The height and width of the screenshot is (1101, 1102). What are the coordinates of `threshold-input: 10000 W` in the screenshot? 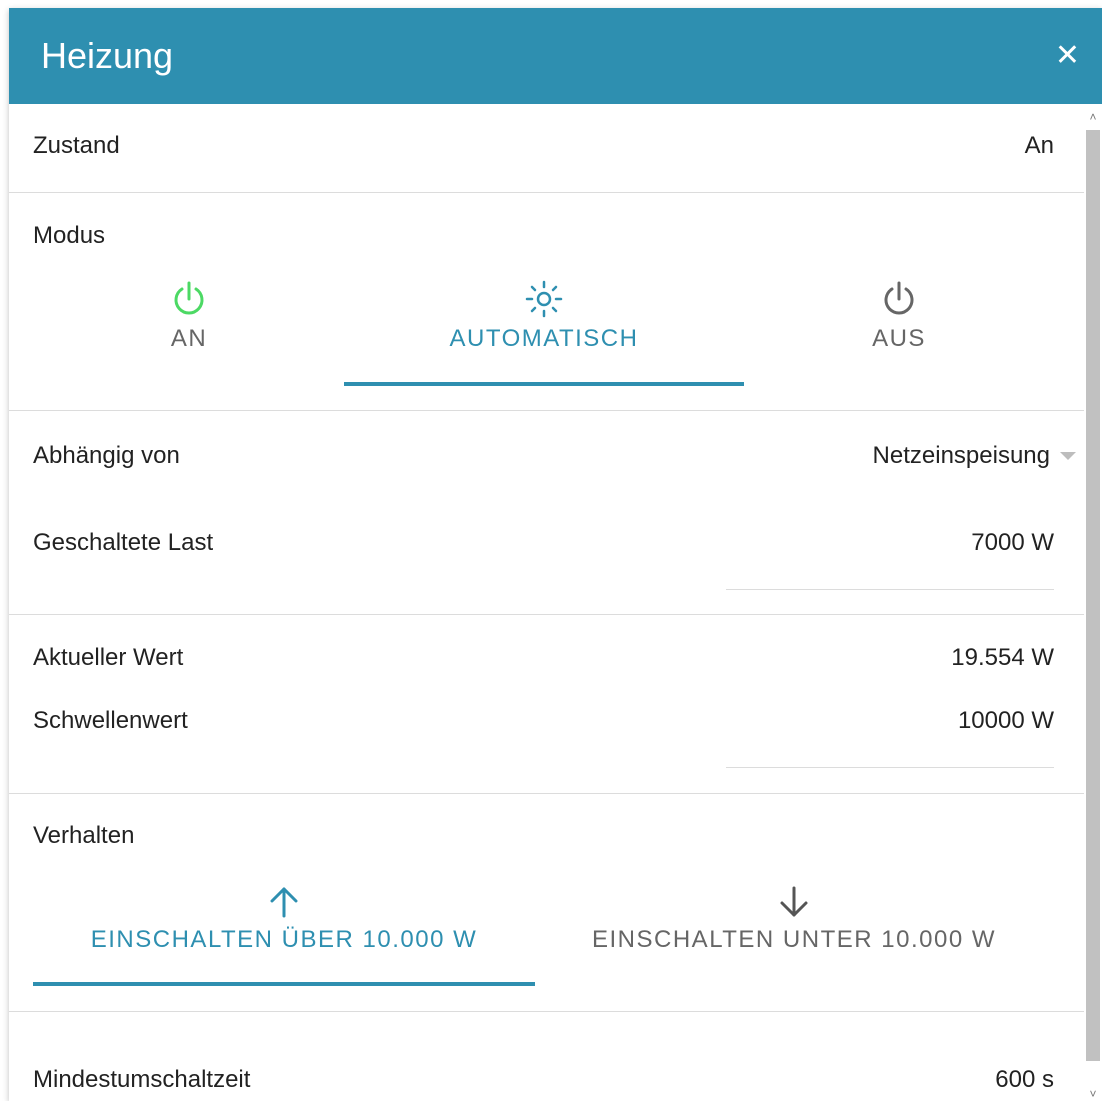 It's located at (1006, 721).